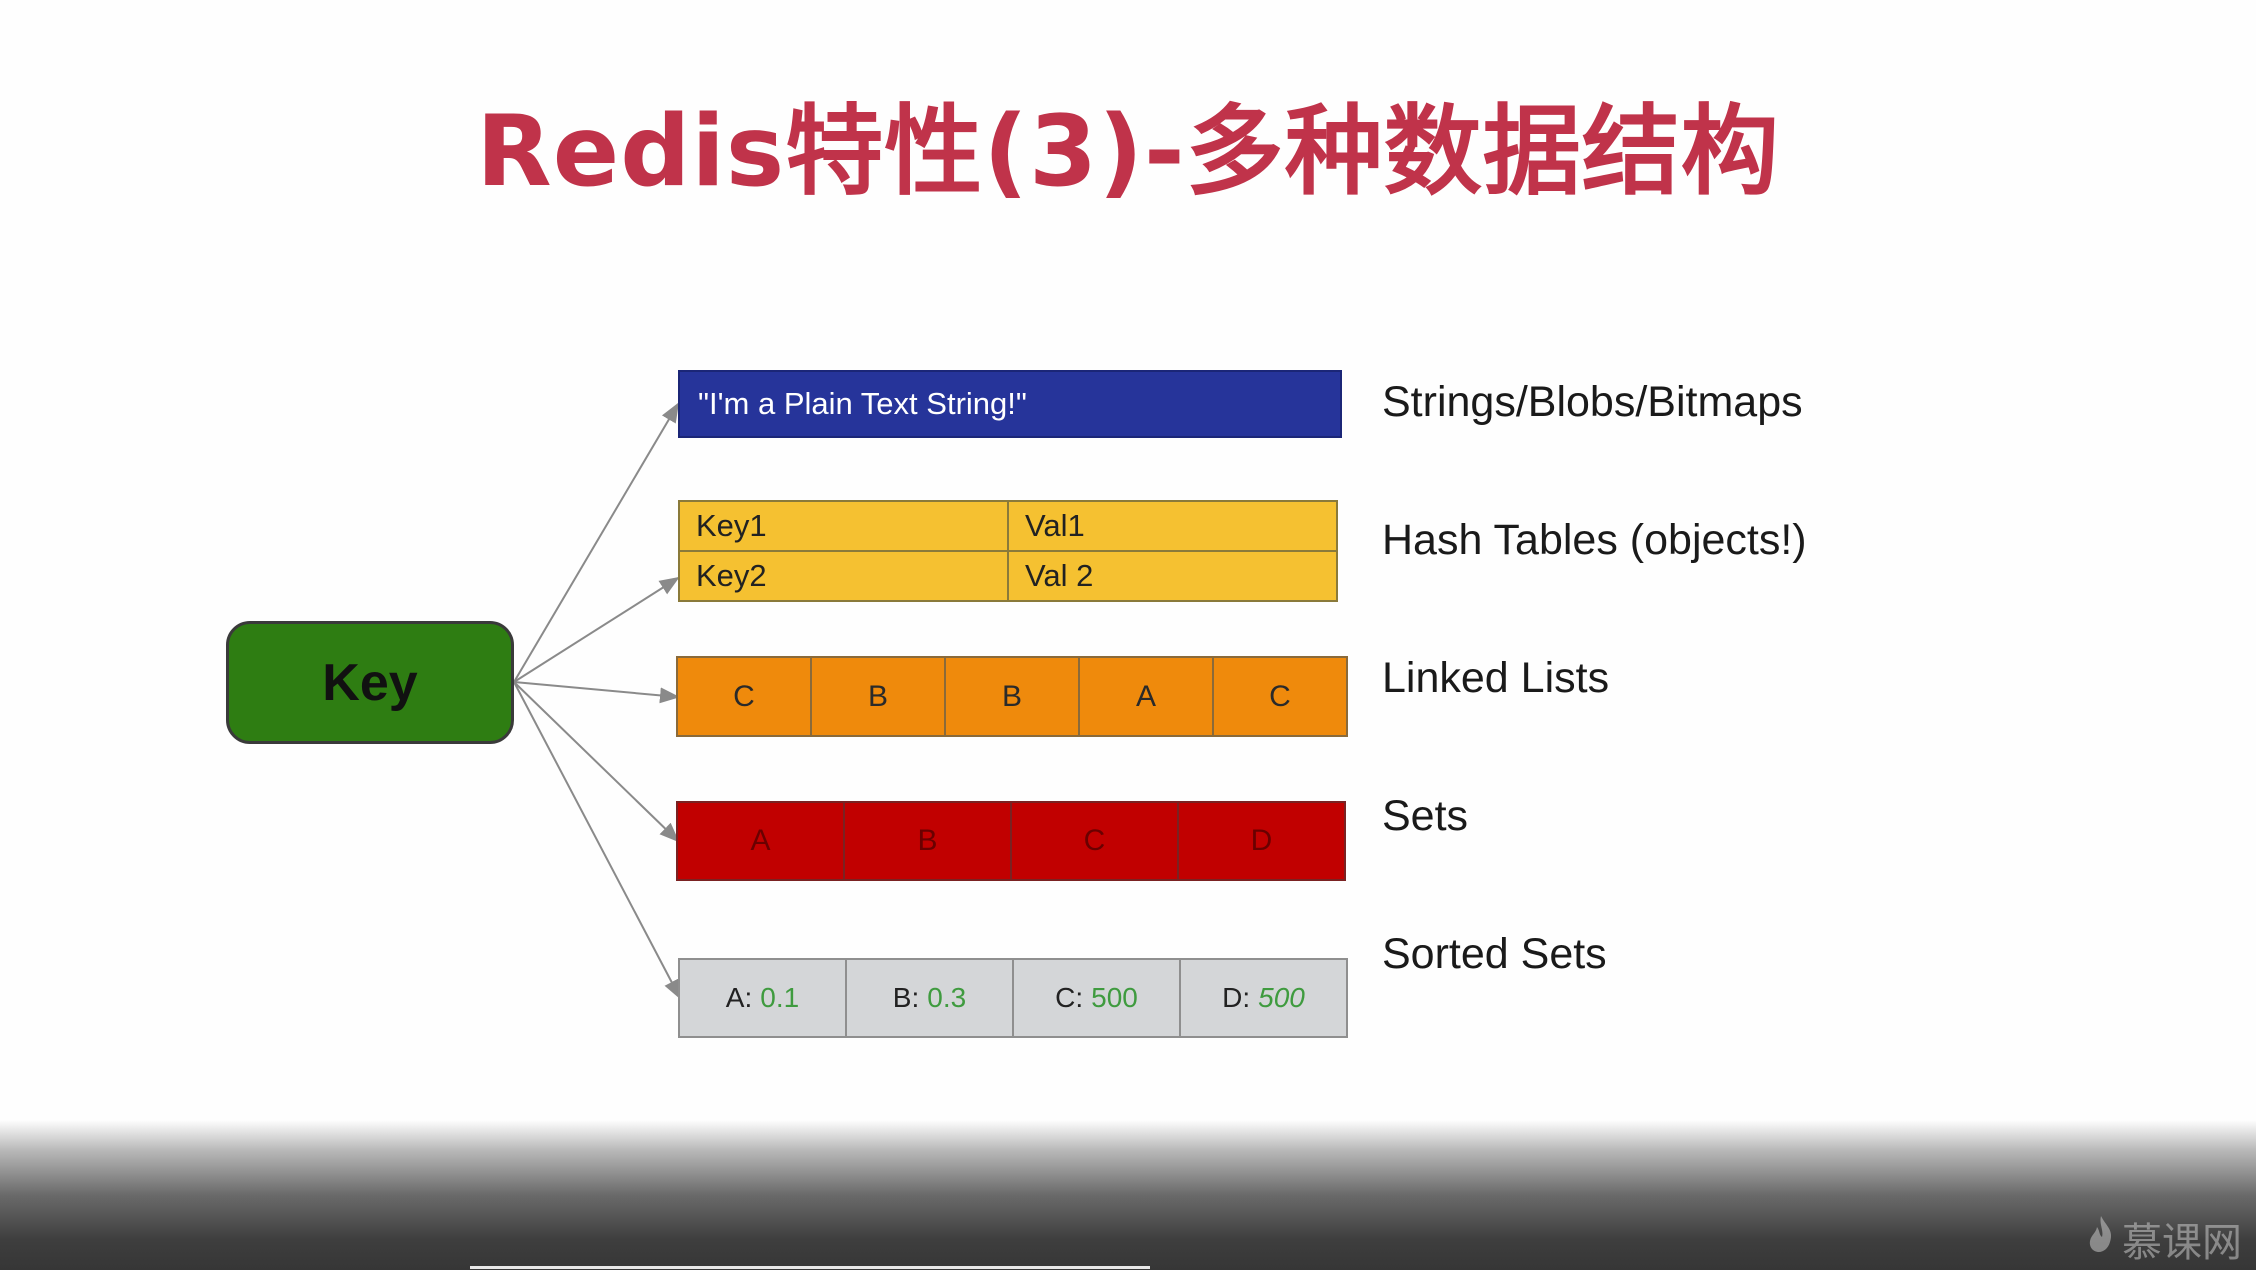 This screenshot has width=2256, height=1270. I want to click on linked-list: C B B A C, so click(1012, 696).